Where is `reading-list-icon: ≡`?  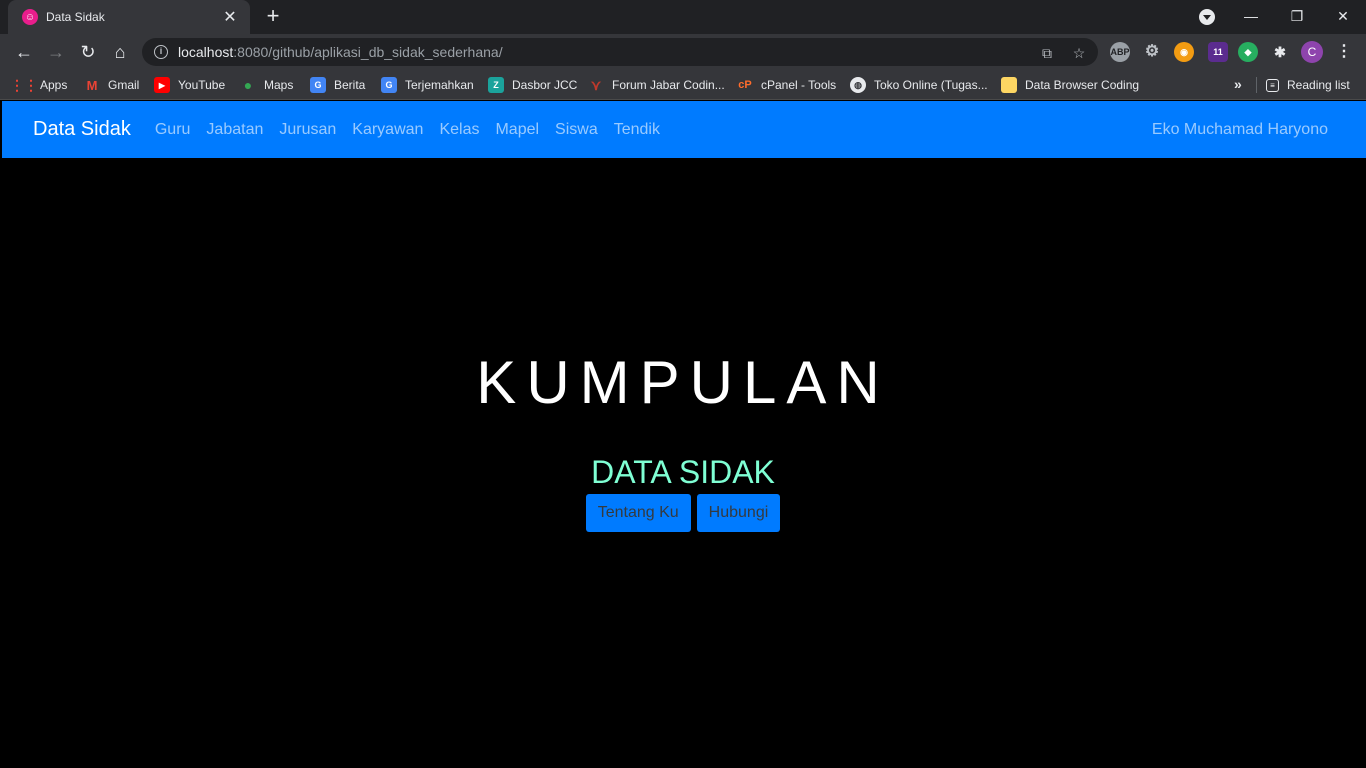 reading-list-icon: ≡ is located at coordinates (1272, 85).